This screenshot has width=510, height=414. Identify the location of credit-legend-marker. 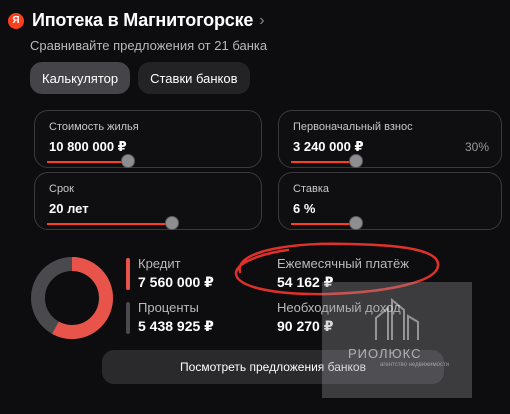
(128, 274).